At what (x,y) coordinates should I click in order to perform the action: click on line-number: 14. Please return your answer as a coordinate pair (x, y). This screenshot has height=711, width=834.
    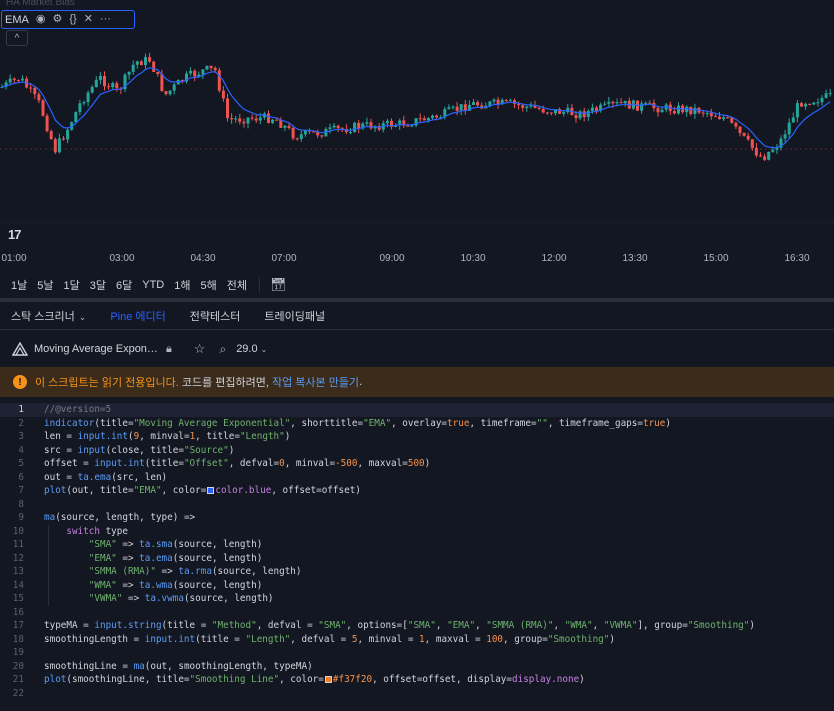
    Looking at the image, I should click on (18, 585).